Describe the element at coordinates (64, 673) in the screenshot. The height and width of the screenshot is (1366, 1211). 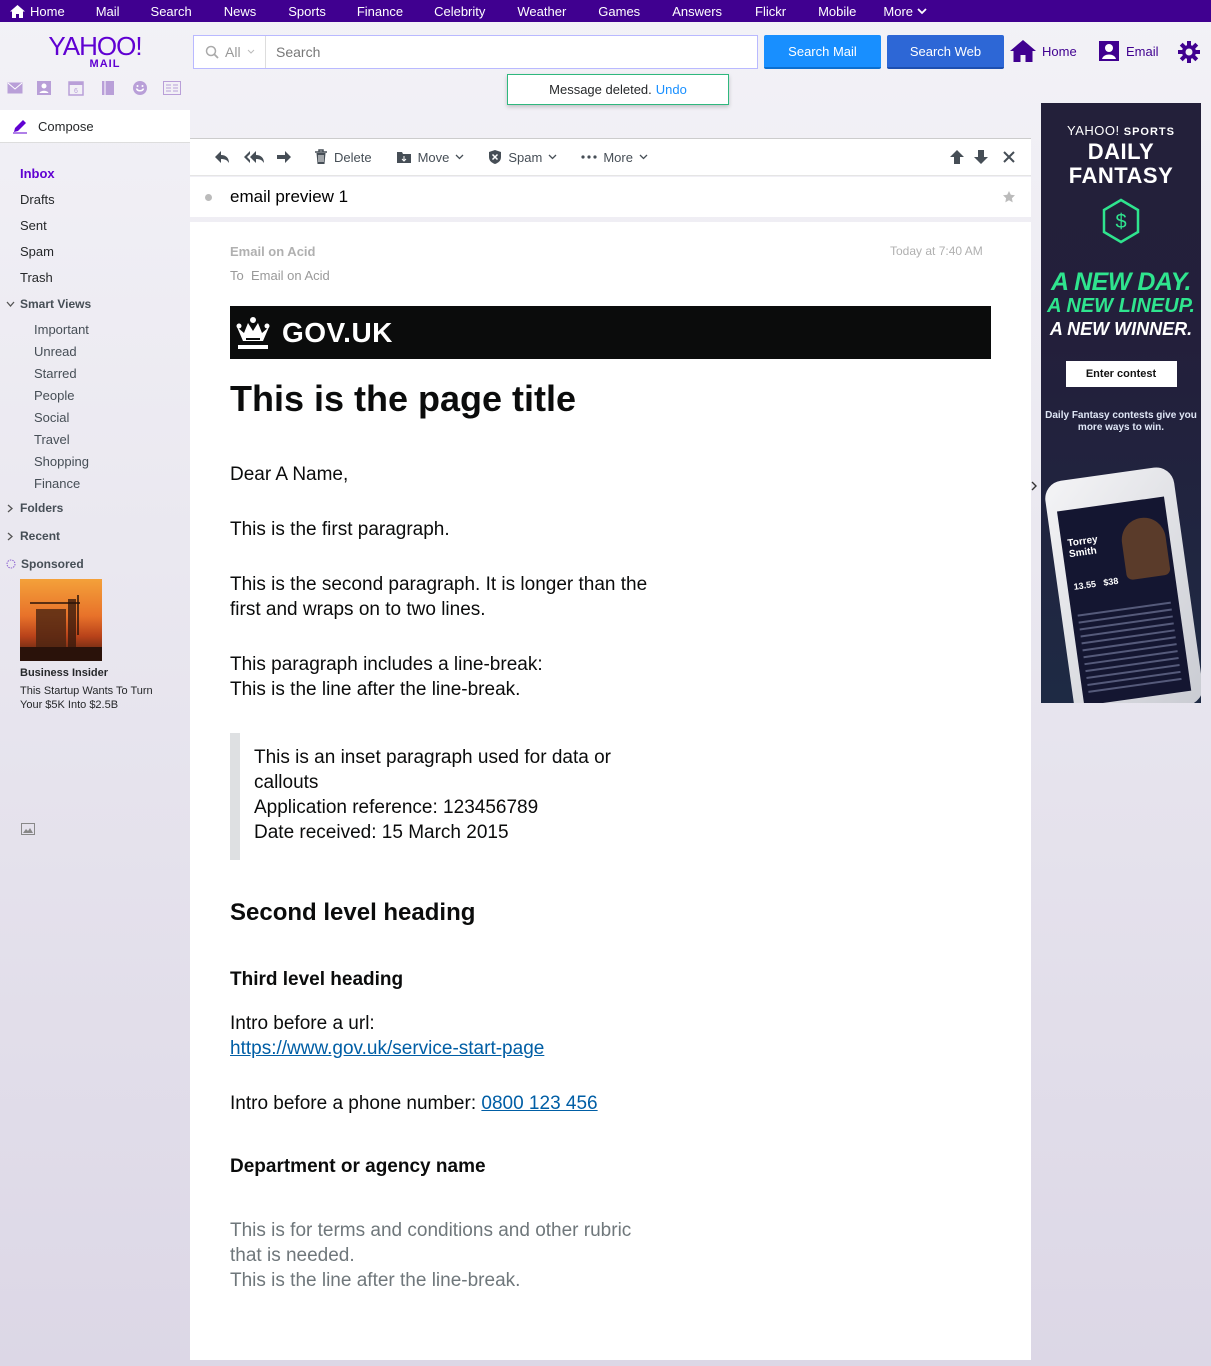
I see `sponsor-source: Business Insider` at that location.